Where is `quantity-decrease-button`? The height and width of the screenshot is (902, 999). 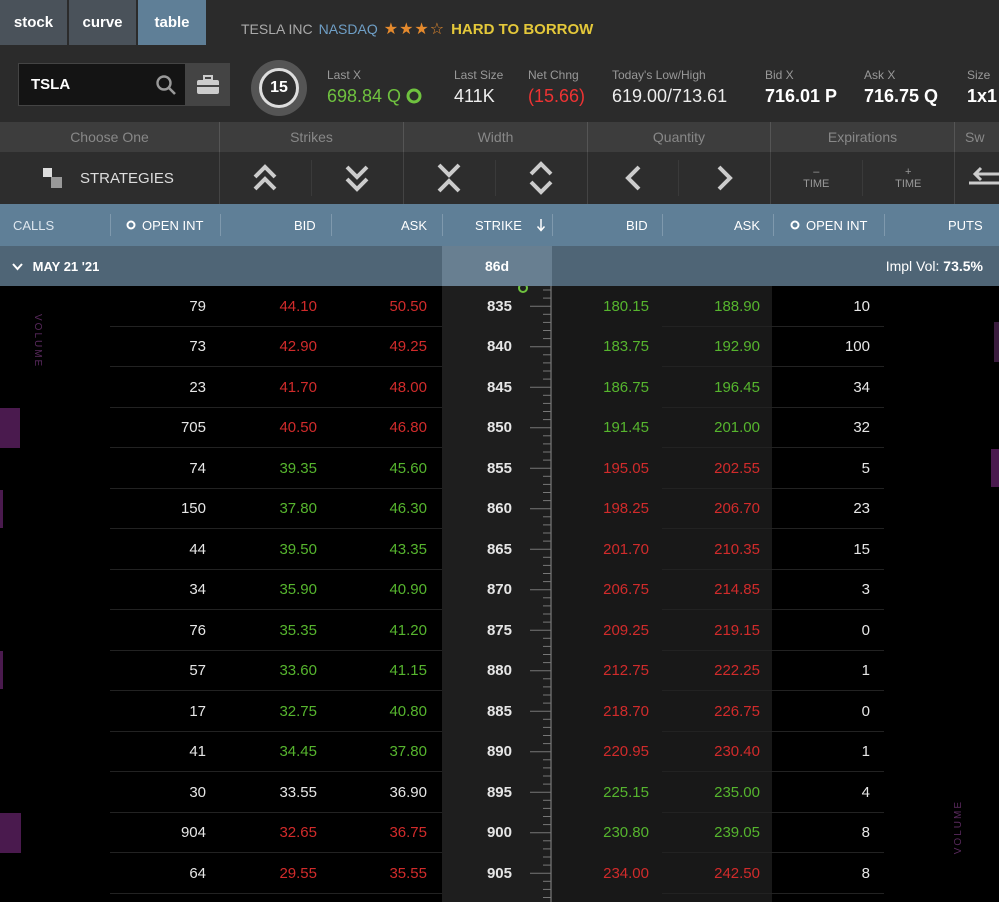
quantity-decrease-button is located at coordinates (633, 178).